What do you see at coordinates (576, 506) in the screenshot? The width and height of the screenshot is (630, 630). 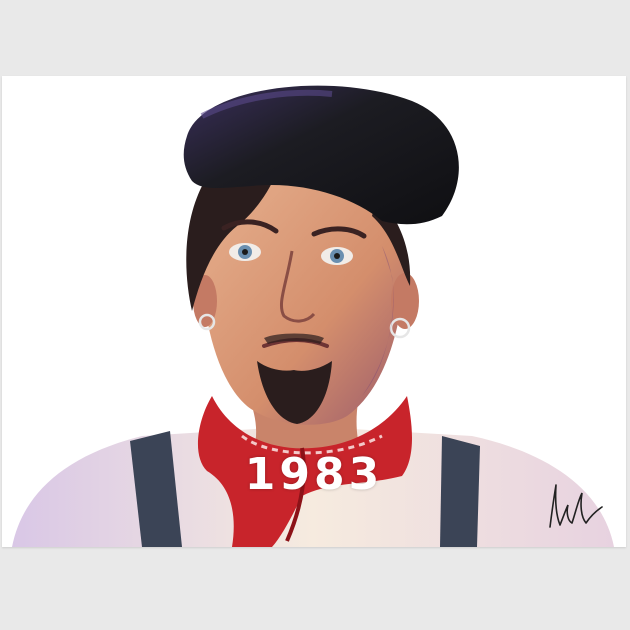 I see `signature-icon` at bounding box center [576, 506].